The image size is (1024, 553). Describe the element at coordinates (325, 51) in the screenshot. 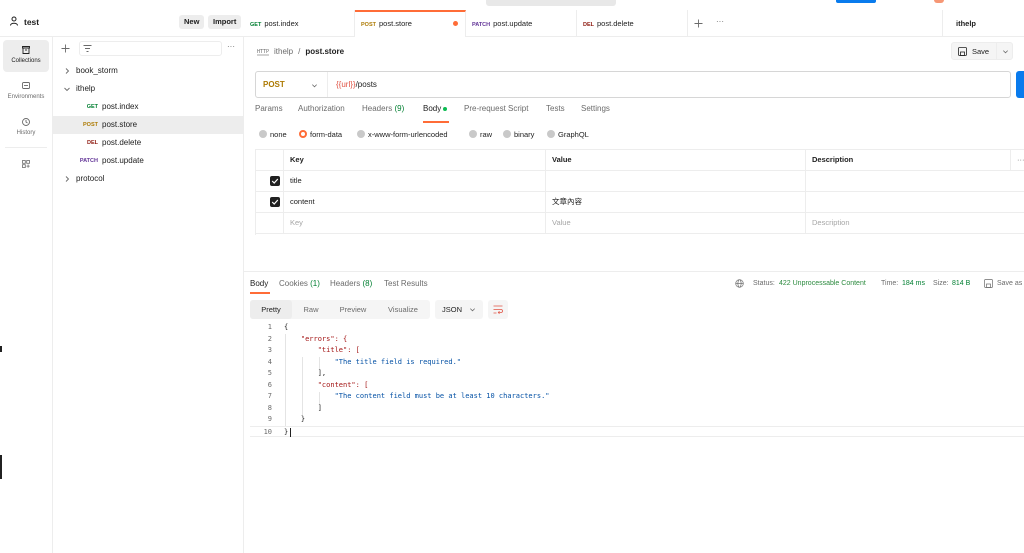

I see `breadcrumb-current: post.store` at that location.